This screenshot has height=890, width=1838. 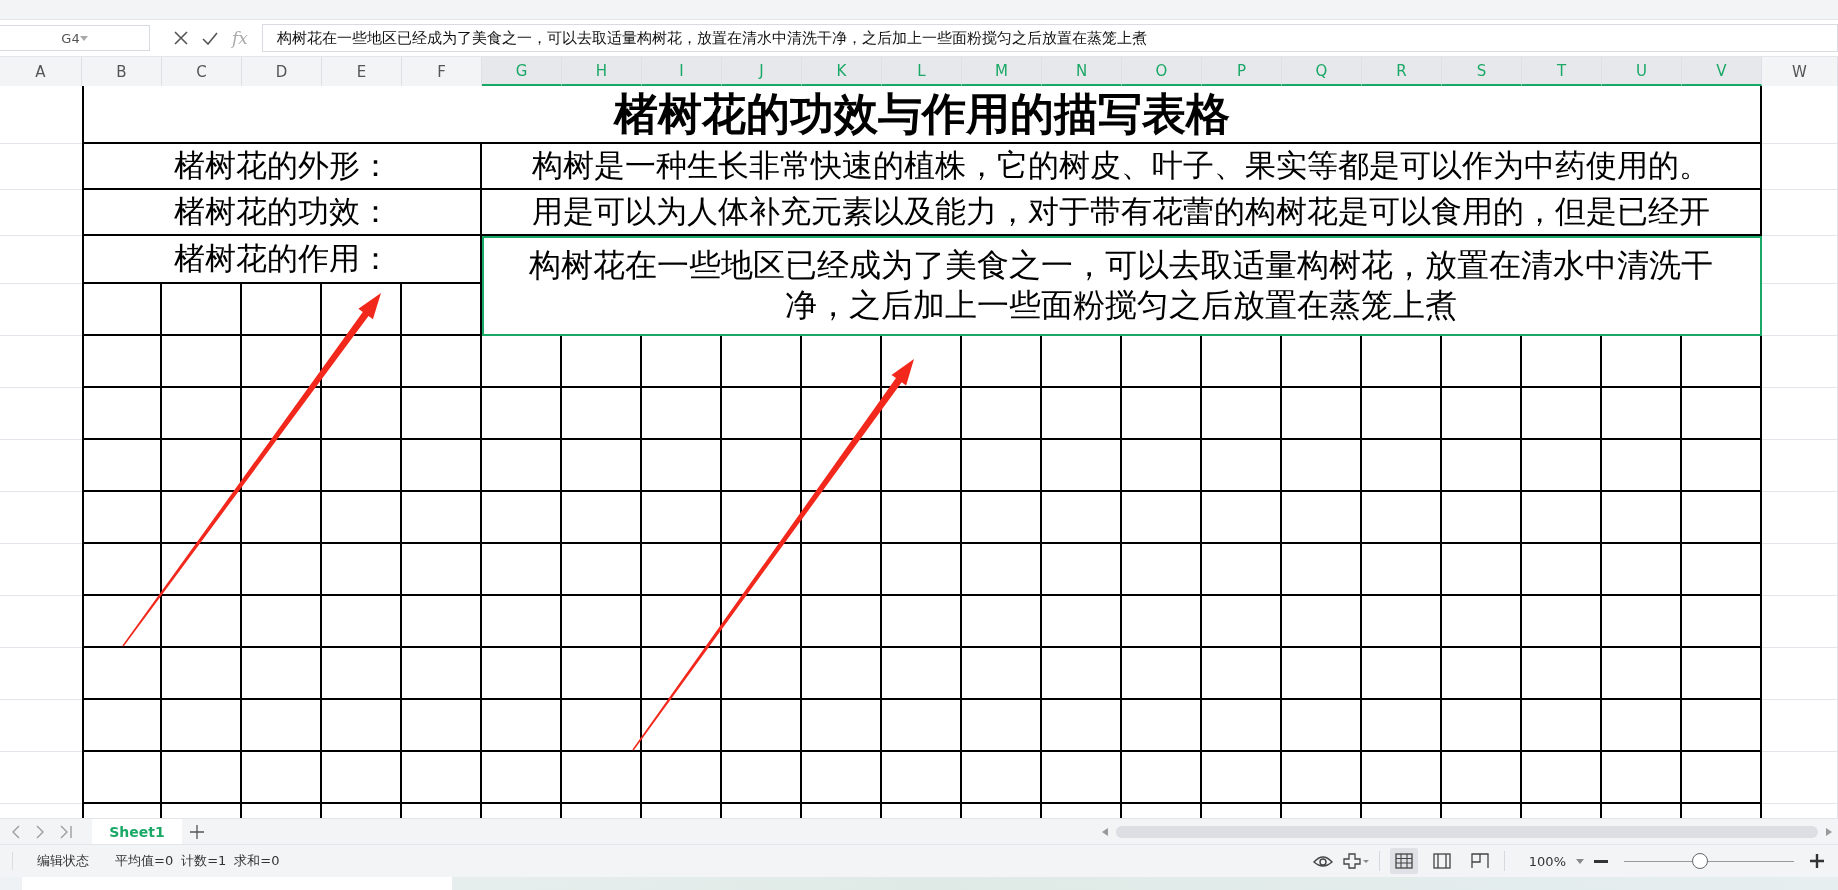 What do you see at coordinates (122, 71) in the screenshot?
I see `column-header: B` at bounding box center [122, 71].